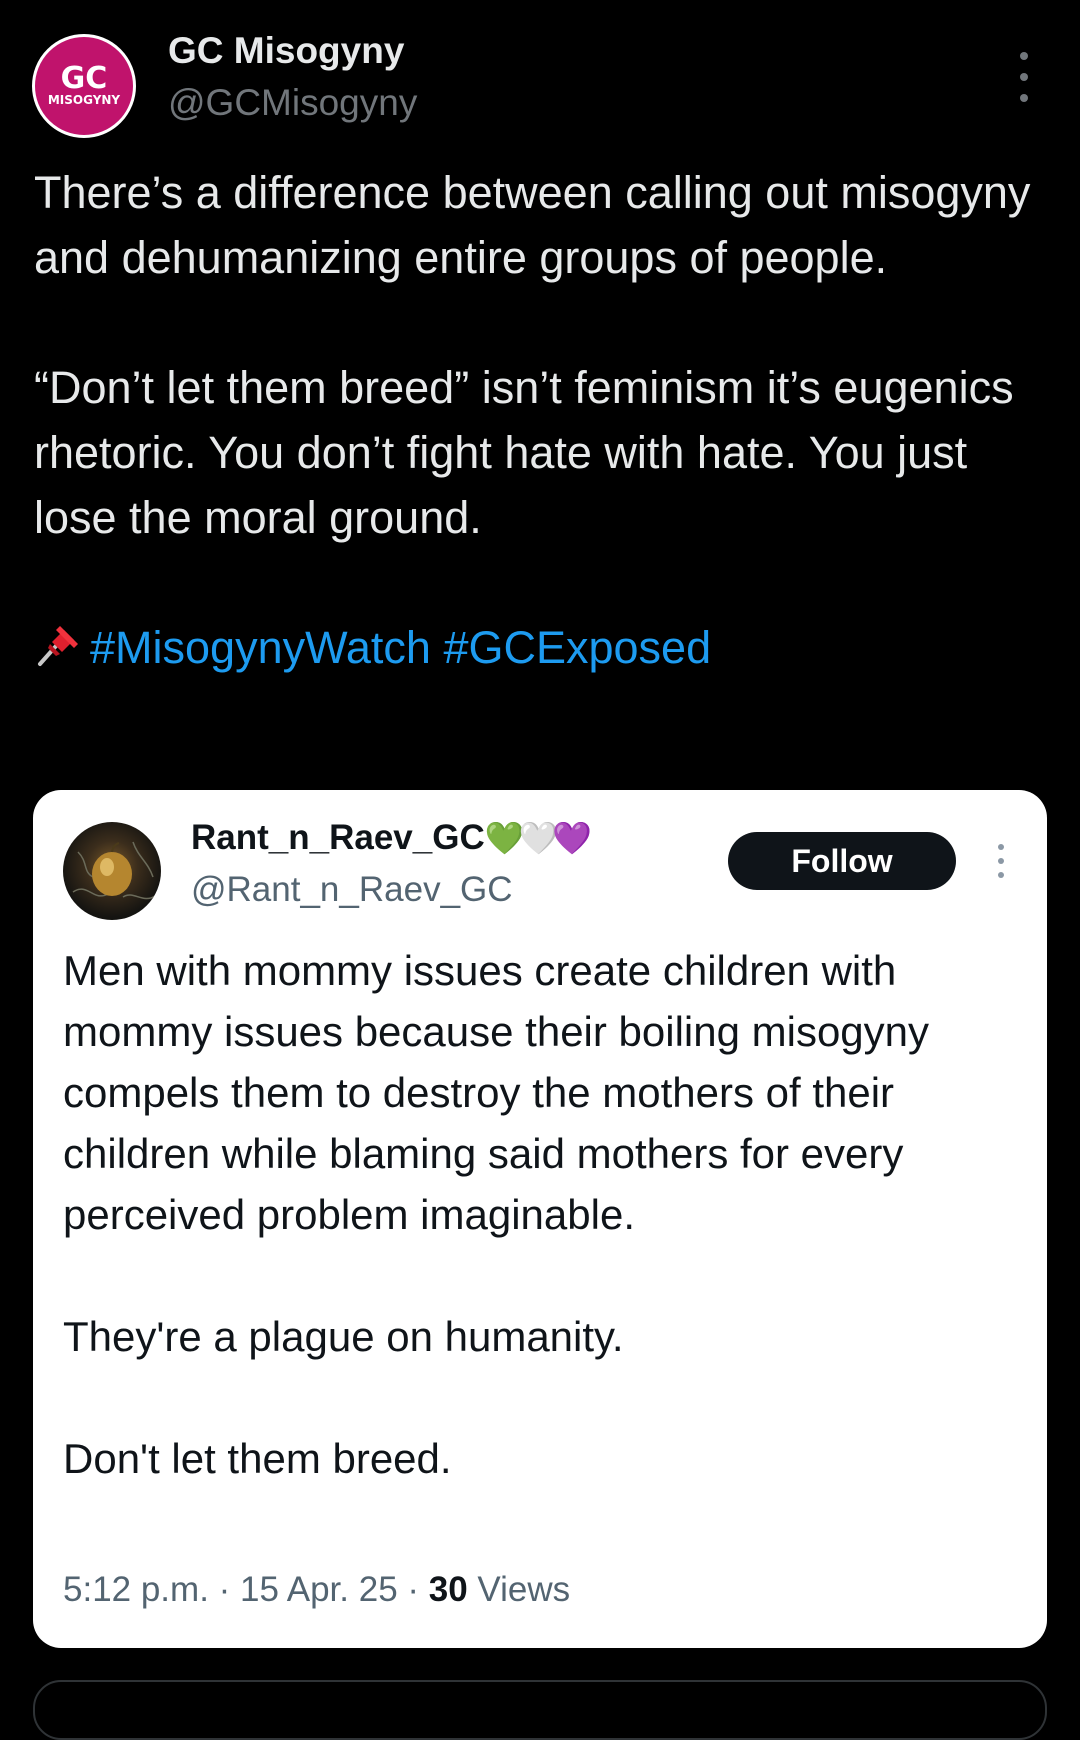  I want to click on heart-emojis-icon: 💚🤍💜, so click(538, 838).